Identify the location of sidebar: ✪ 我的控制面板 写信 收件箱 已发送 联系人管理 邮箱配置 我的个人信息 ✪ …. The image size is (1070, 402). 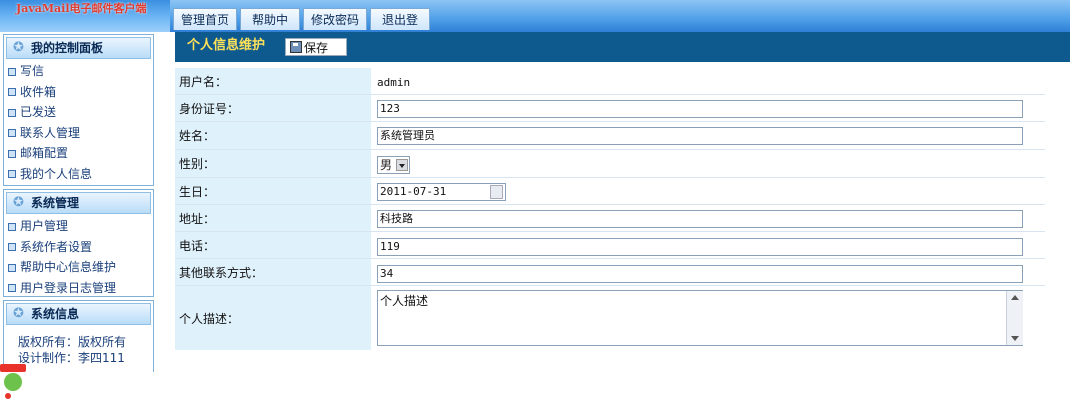
(79, 215).